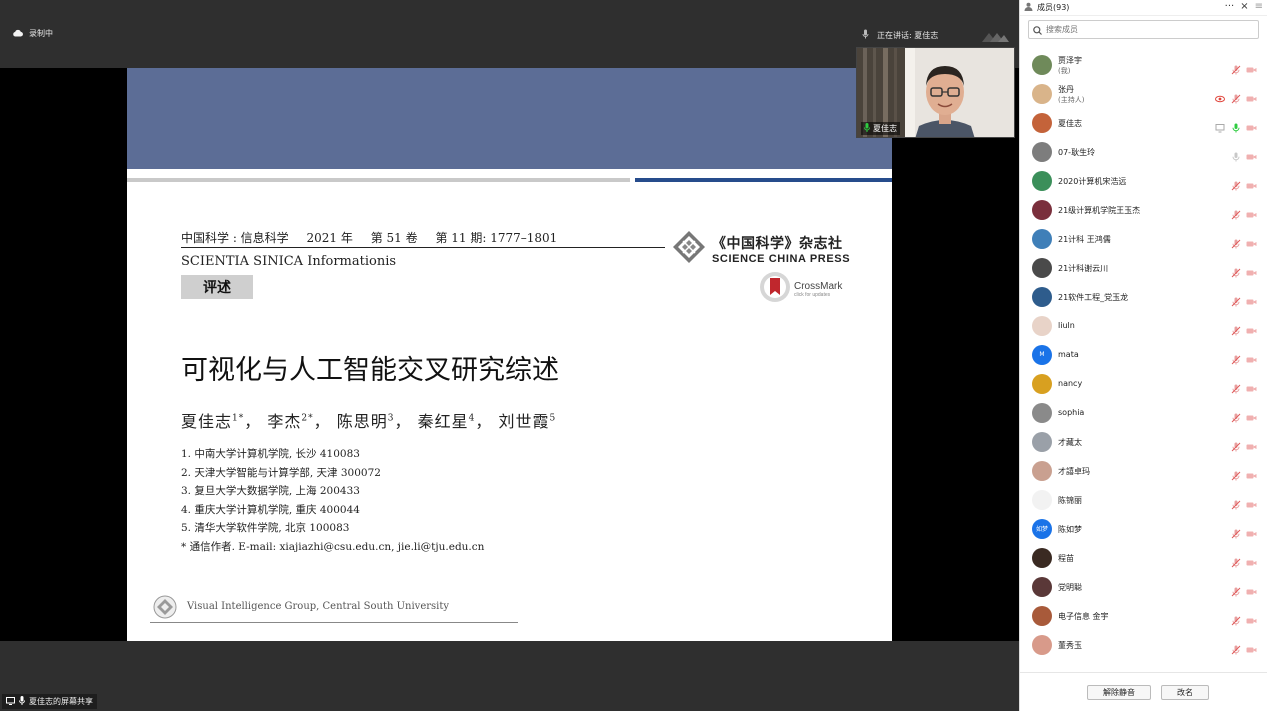  What do you see at coordinates (763, 180) in the screenshot?
I see `slide-divider-blue` at bounding box center [763, 180].